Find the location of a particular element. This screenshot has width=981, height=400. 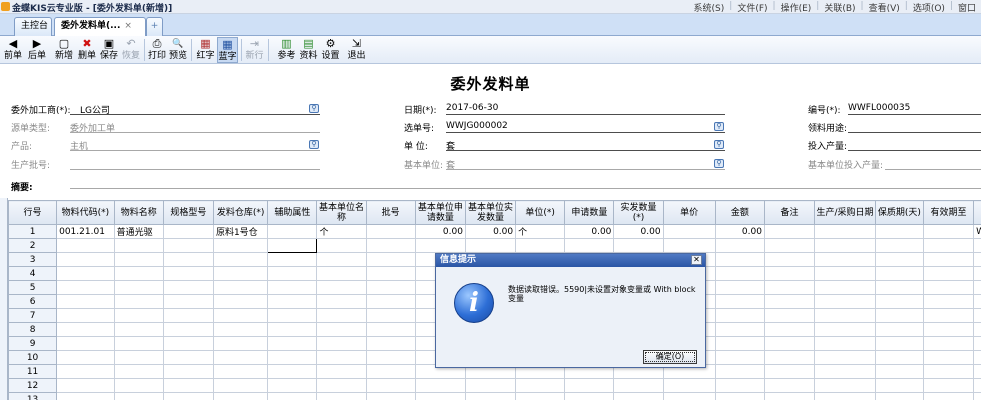

column-header: 申请数量 is located at coordinates (589, 212).